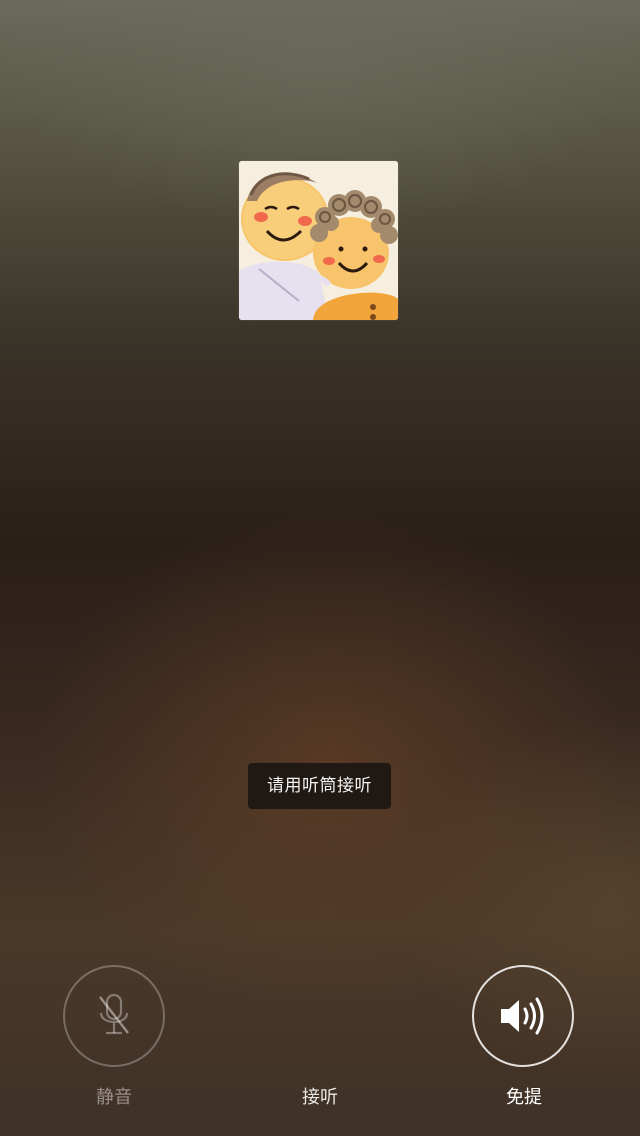  I want to click on microphone-muted-icon, so click(114, 1014).